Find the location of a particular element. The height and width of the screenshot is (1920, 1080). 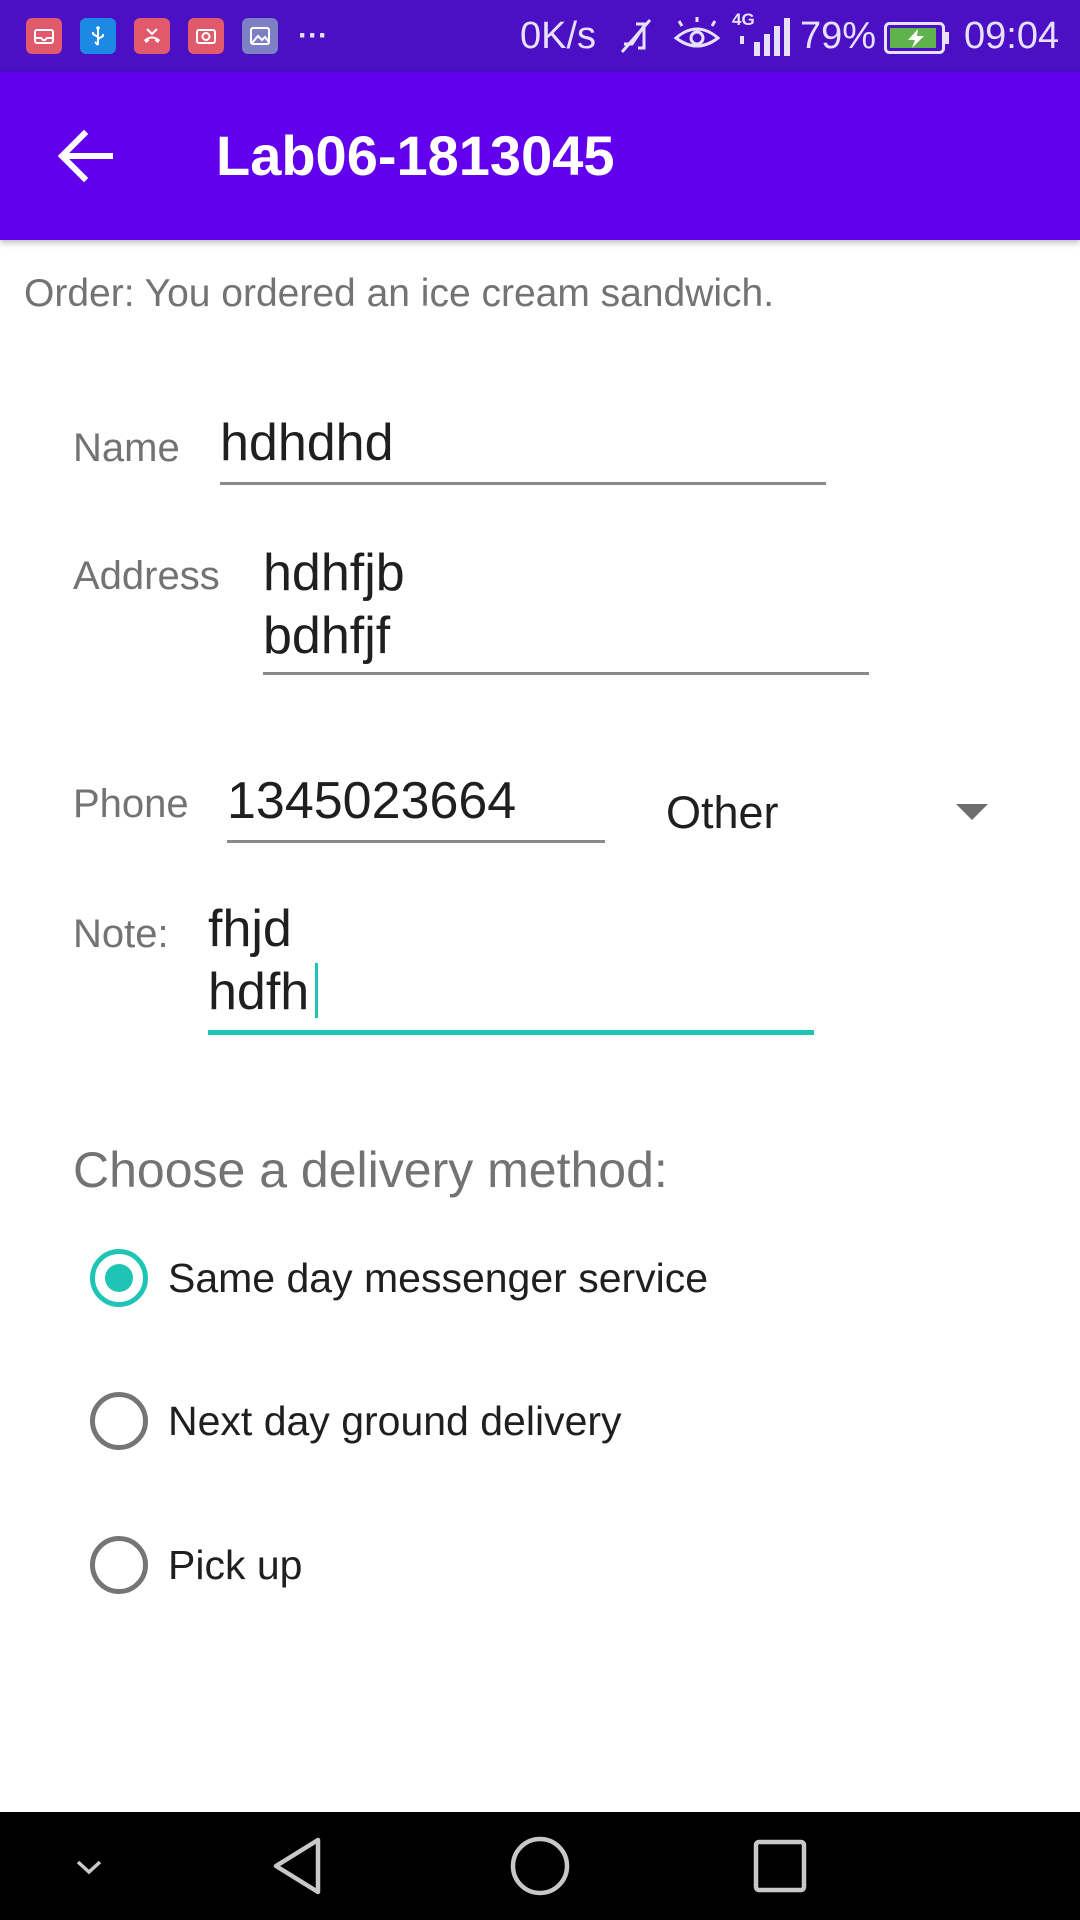

text-cursor is located at coordinates (316, 990).